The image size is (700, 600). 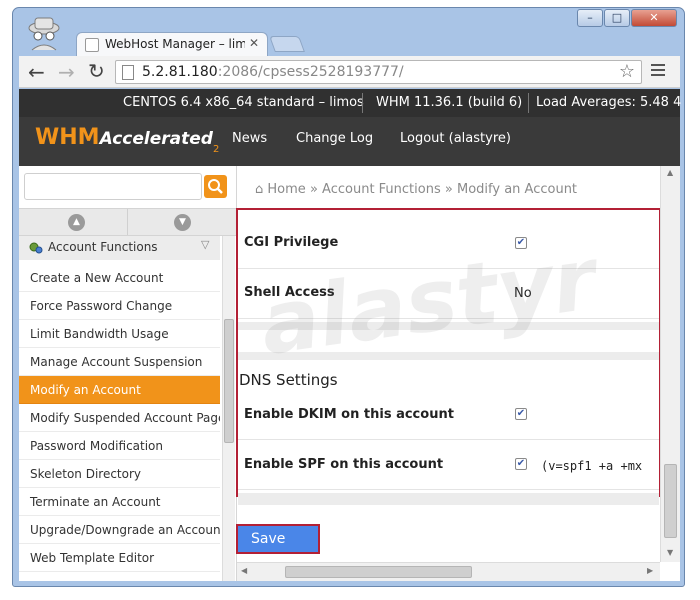 What do you see at coordinates (96, 71) in the screenshot?
I see `reload-icon: ↻` at bounding box center [96, 71].